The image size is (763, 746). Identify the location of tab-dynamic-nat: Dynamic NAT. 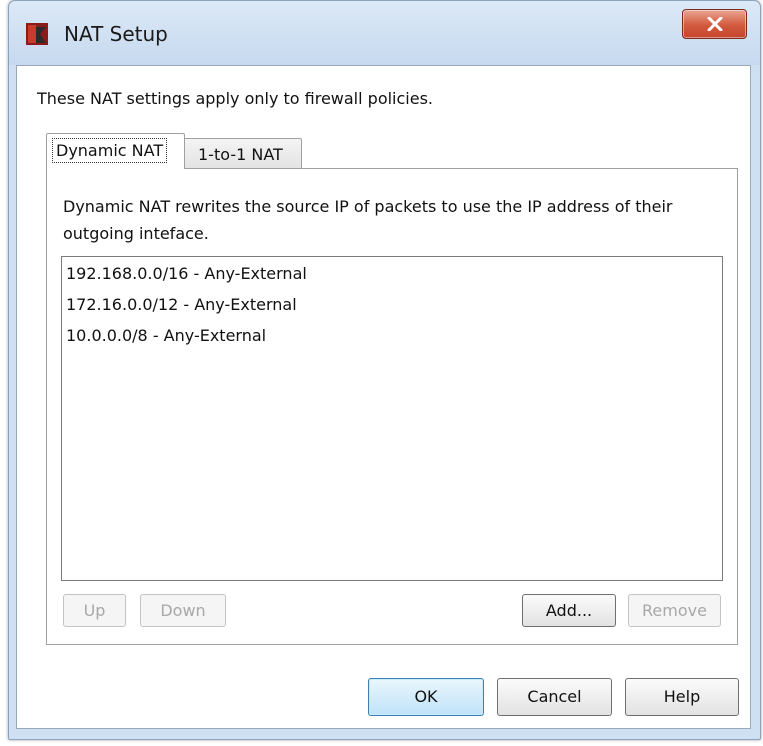
(115, 151).